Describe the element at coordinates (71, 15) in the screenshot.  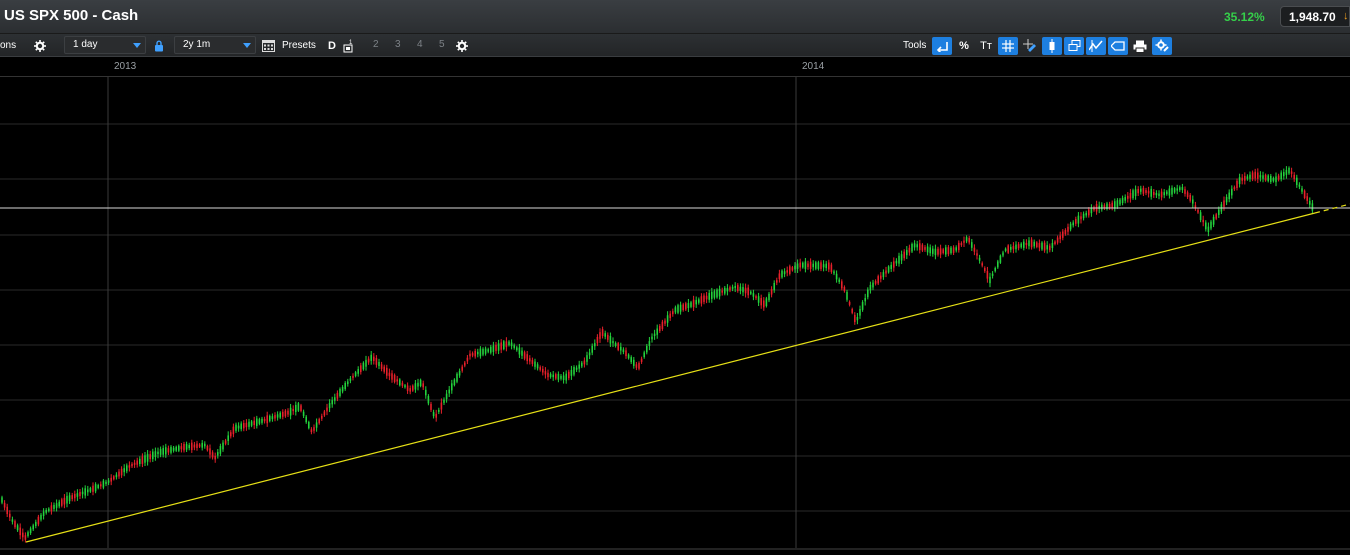
I see `instrument-title: US SPX 500 - Cash` at that location.